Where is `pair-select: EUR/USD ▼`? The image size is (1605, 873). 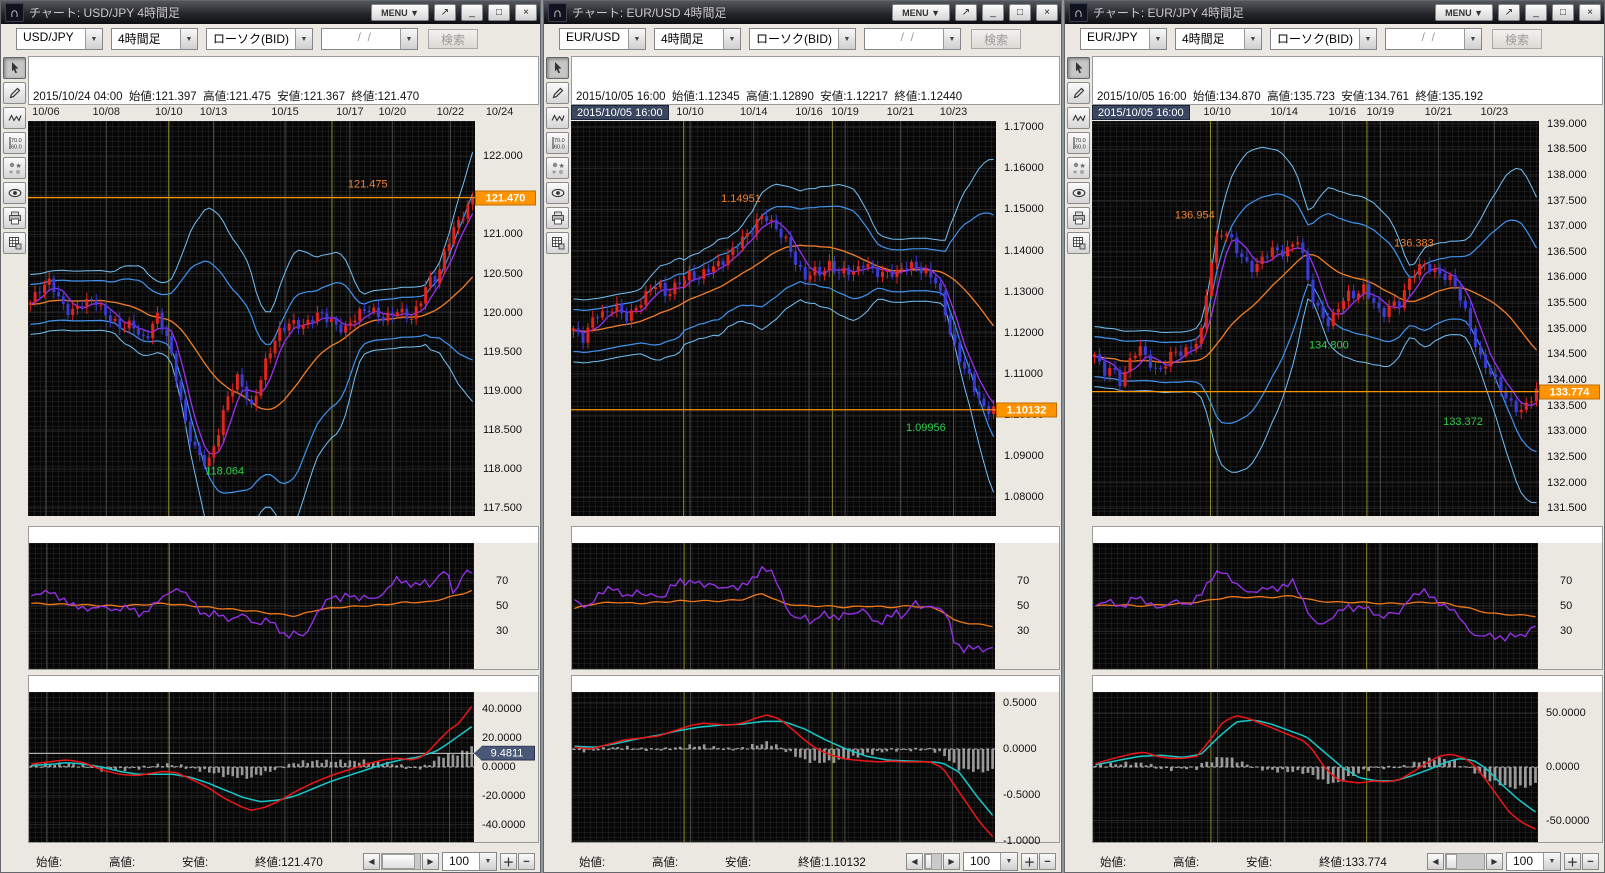 pair-select: EUR/USD ▼ is located at coordinates (602, 39).